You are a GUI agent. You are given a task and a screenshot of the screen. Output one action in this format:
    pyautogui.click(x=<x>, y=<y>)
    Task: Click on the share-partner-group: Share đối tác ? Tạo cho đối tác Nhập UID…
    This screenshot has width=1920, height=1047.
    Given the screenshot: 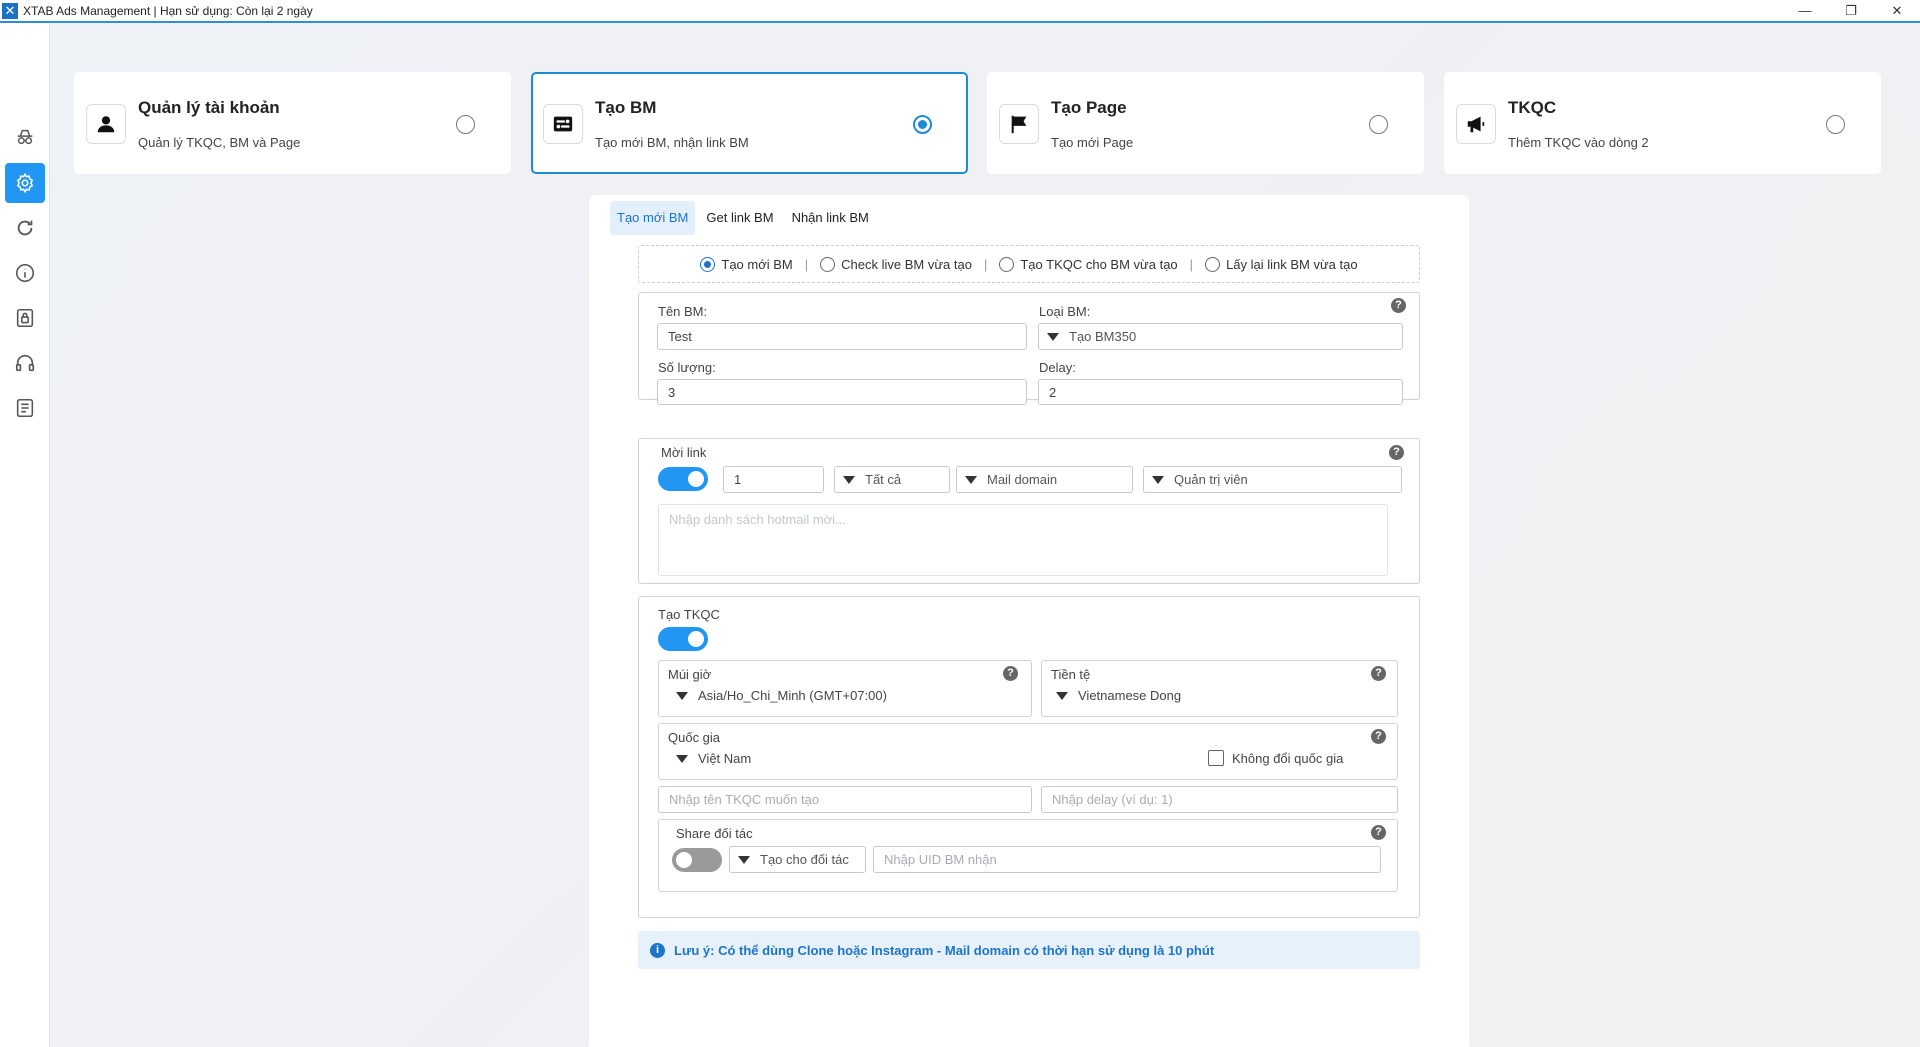 What is the action you would take?
    pyautogui.click(x=1028, y=855)
    